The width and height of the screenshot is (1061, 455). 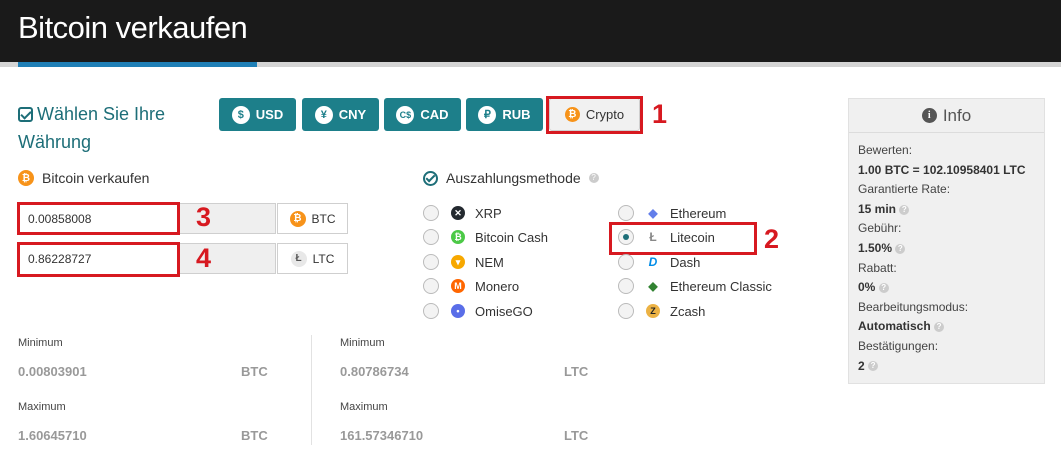 What do you see at coordinates (462, 213) in the screenshot?
I see `payout-option-xrp: ✕ XRP` at bounding box center [462, 213].